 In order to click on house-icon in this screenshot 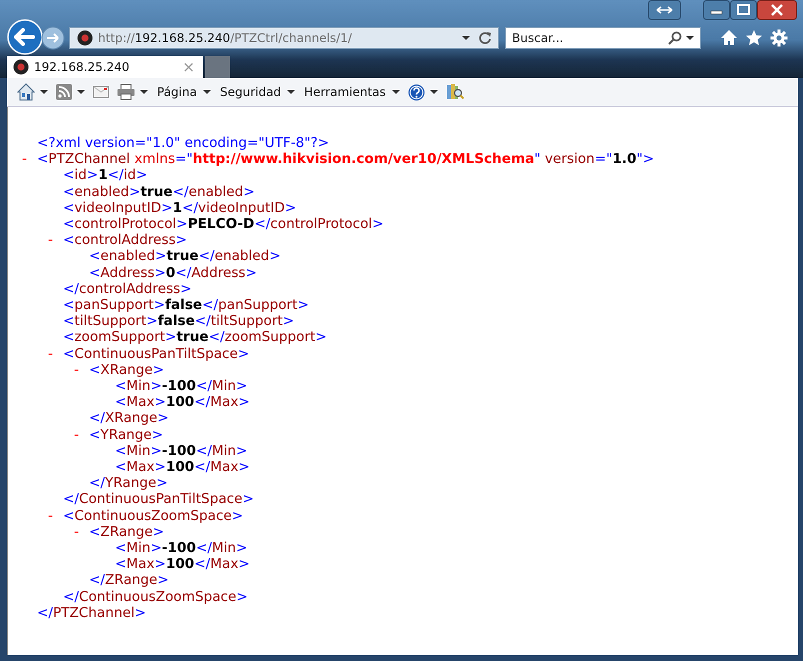, I will do `click(26, 92)`.